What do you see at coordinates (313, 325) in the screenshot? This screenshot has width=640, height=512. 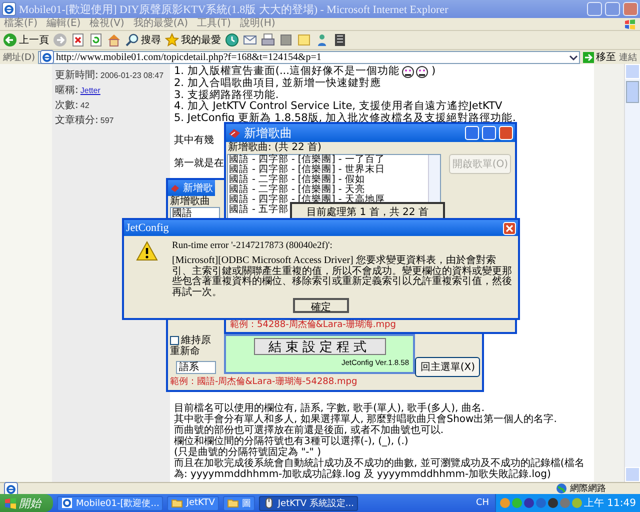 I see `example-text: 範例：54288-周杰倫&Lara-珊瑚海.mpg` at bounding box center [313, 325].